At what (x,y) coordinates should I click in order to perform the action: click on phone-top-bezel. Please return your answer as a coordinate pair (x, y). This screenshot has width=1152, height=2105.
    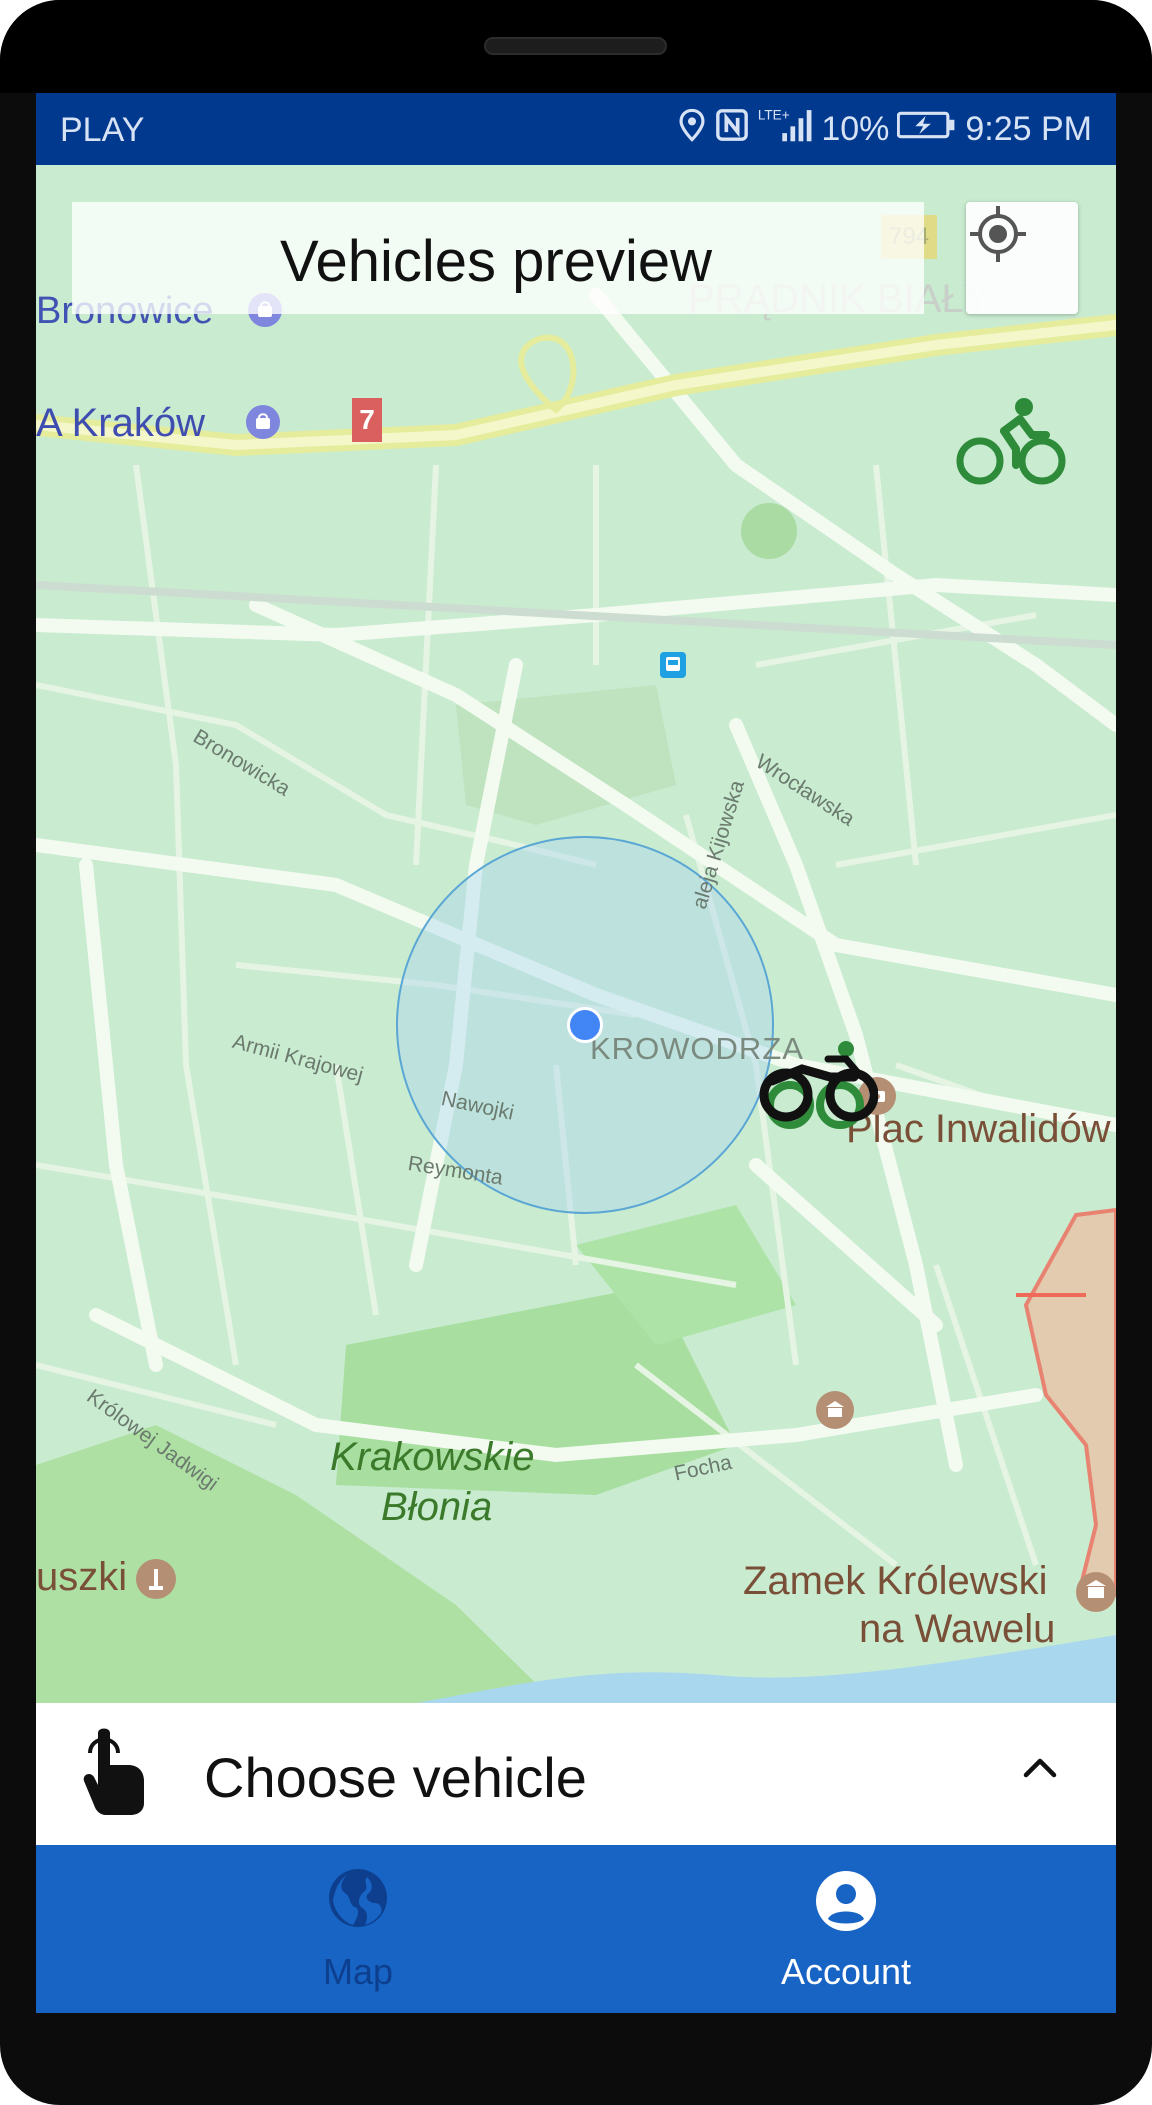
    Looking at the image, I should click on (576, 46).